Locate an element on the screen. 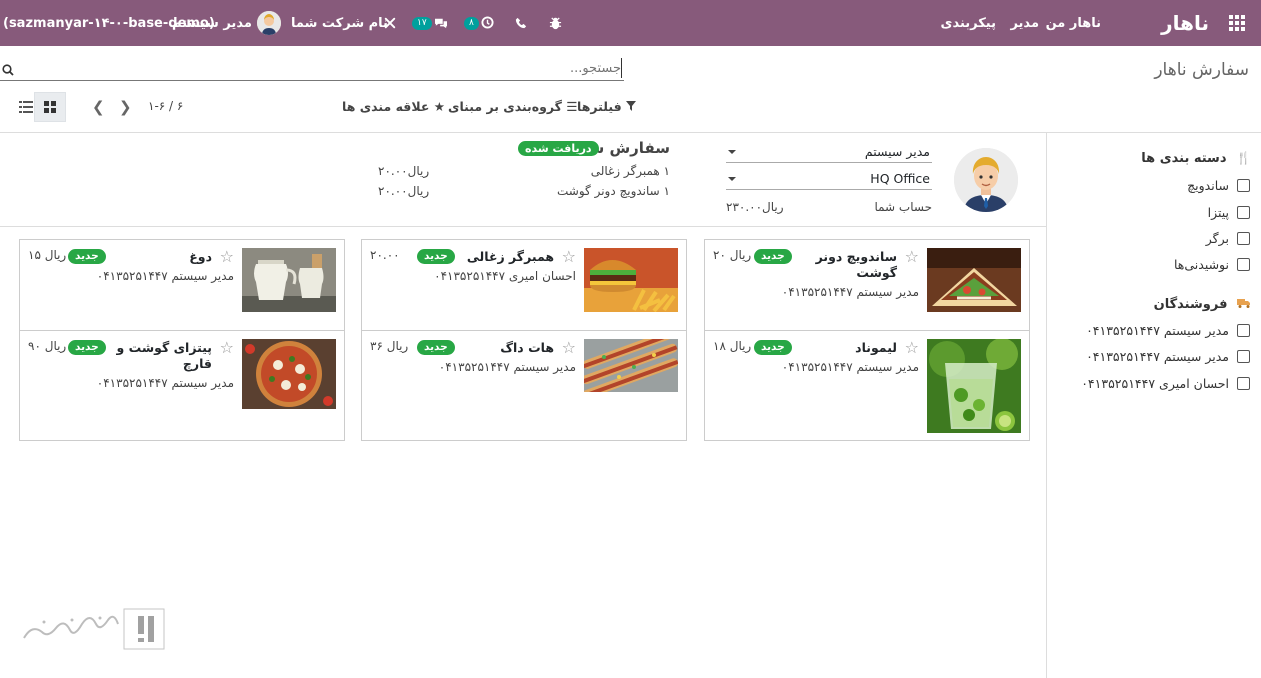  pager-previous-icon: ❮ is located at coordinates (98, 107).